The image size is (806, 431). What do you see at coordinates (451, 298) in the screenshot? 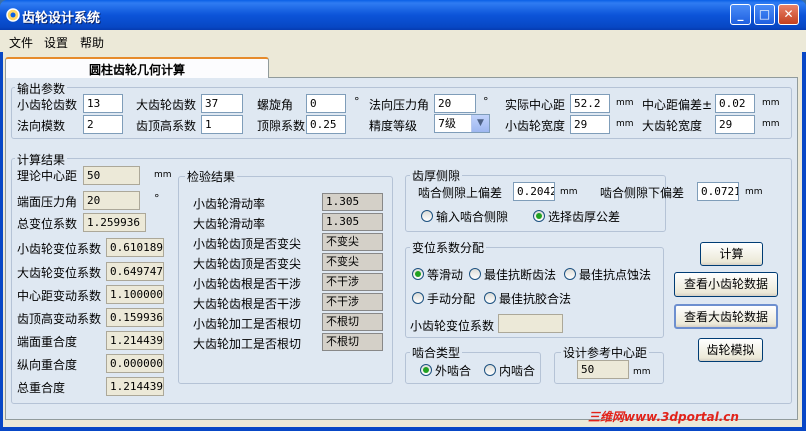
I see `radio-manual-label: 手动分配` at bounding box center [451, 298].